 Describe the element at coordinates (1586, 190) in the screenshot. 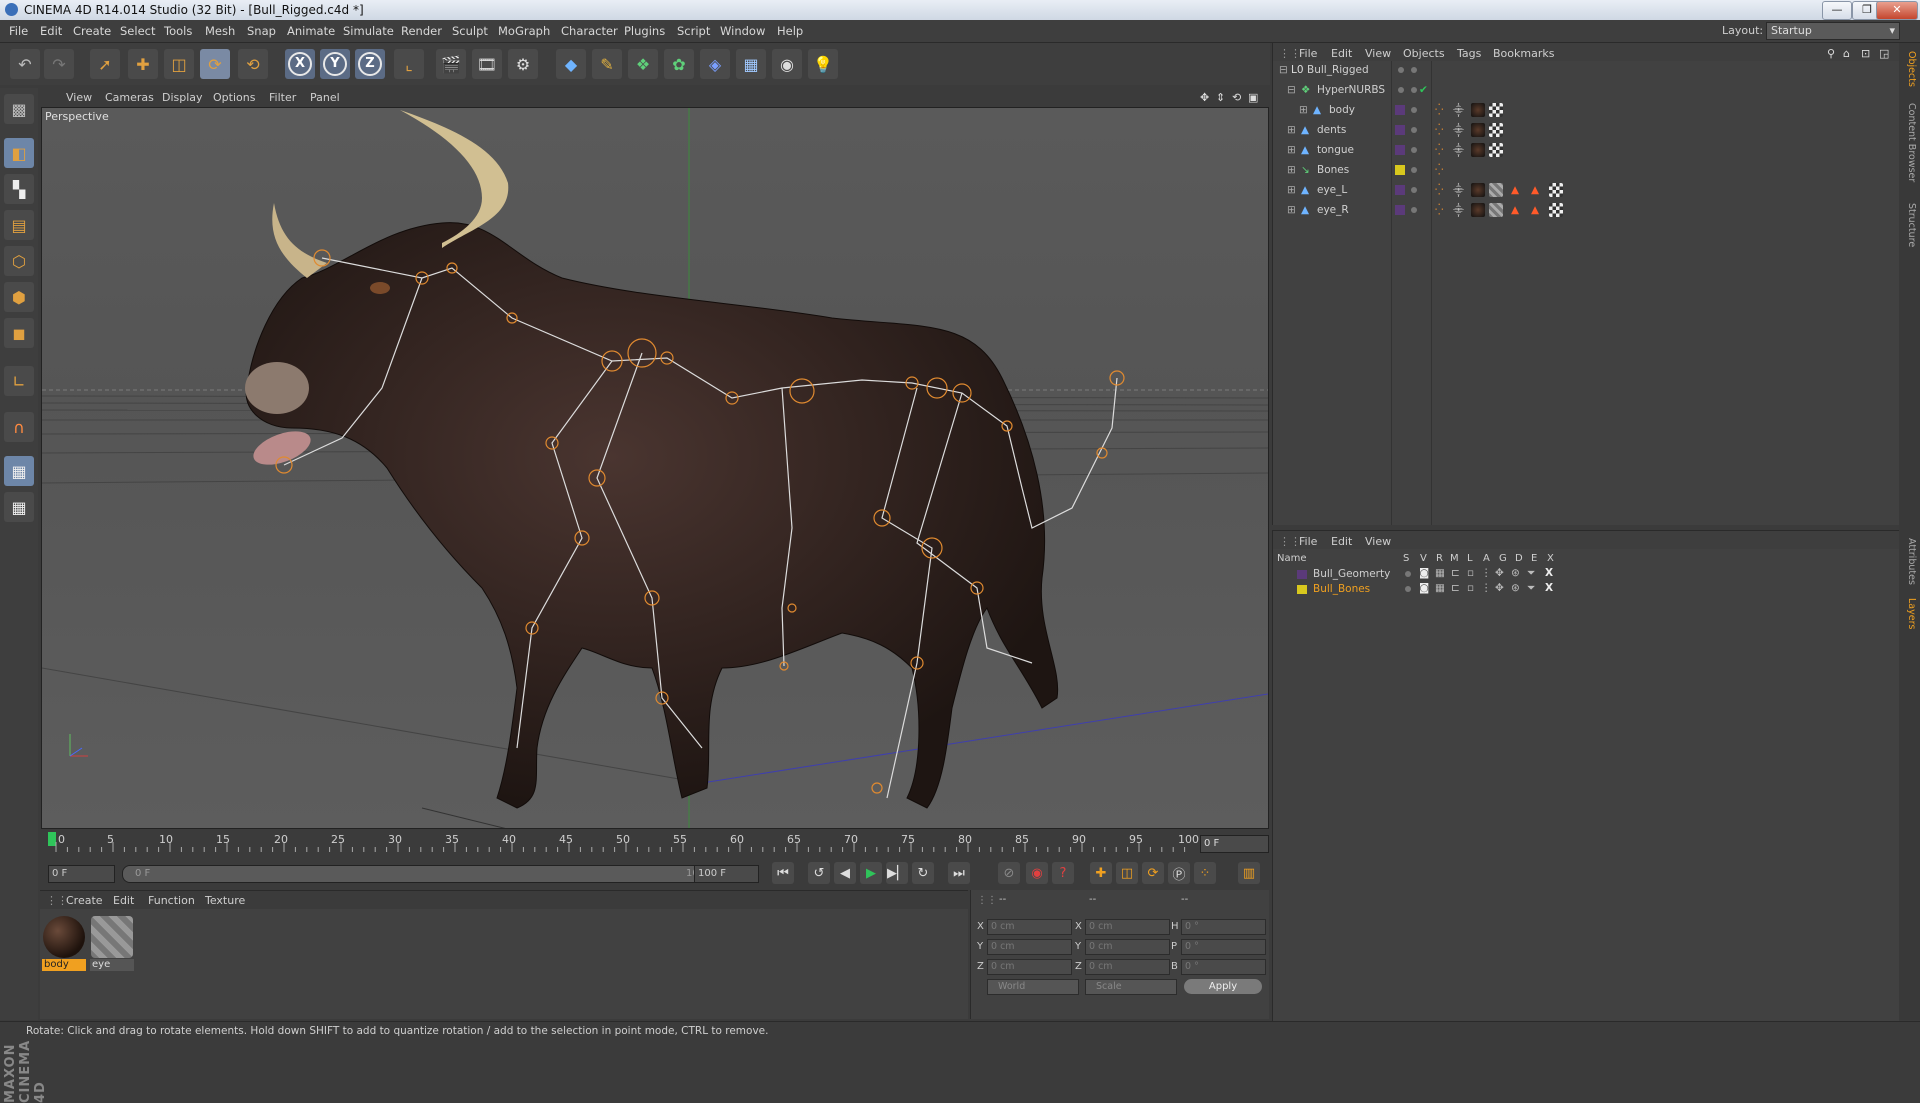

I see `object-row-eye-l: ⊞ ▲ eye_L ⁛ ⸎ ▲ ▲` at that location.